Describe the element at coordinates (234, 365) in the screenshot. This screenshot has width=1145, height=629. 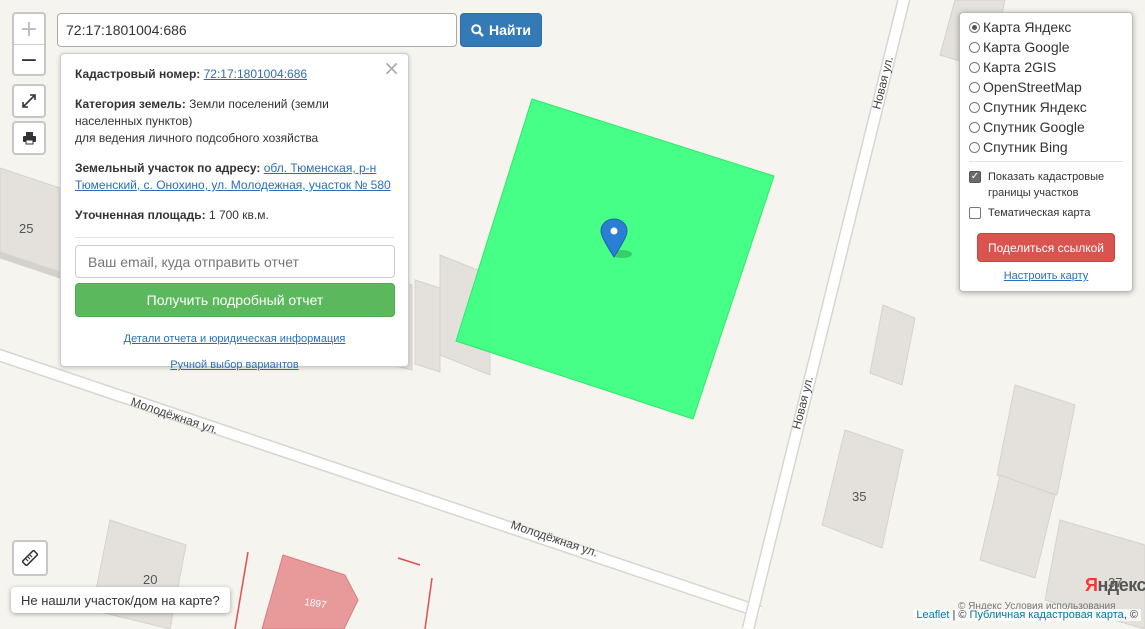
I see `manual-choice-link: Ручной выбор вариантов` at that location.